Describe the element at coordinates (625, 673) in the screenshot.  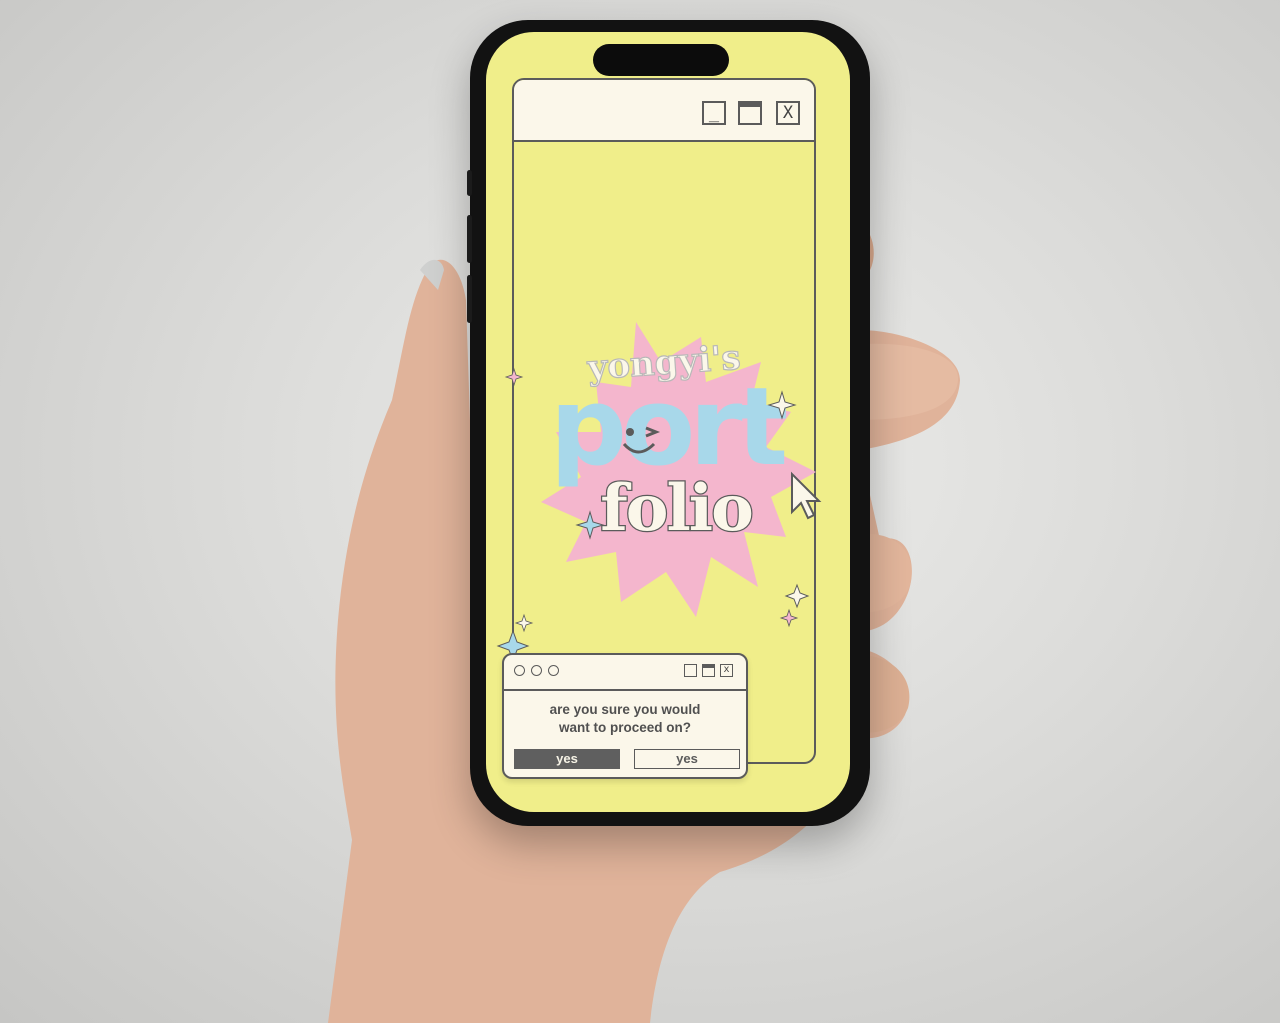
I see `dialog-titlebar: x` at that location.